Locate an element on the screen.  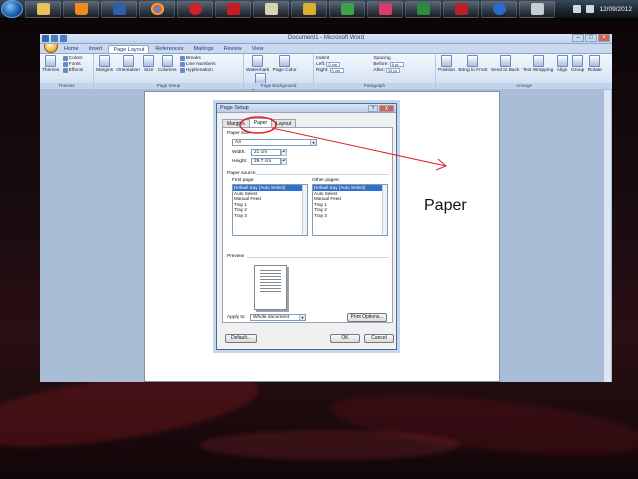
cancel-button: Cancel is located at coordinates (379, 338).